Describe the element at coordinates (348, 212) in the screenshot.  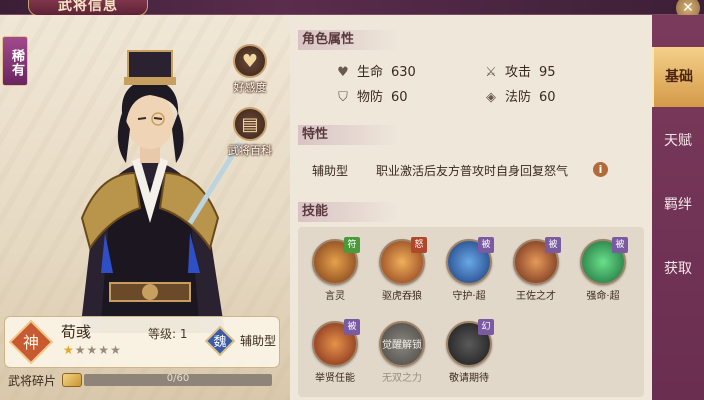
I see `skills-heading: 技能` at that location.